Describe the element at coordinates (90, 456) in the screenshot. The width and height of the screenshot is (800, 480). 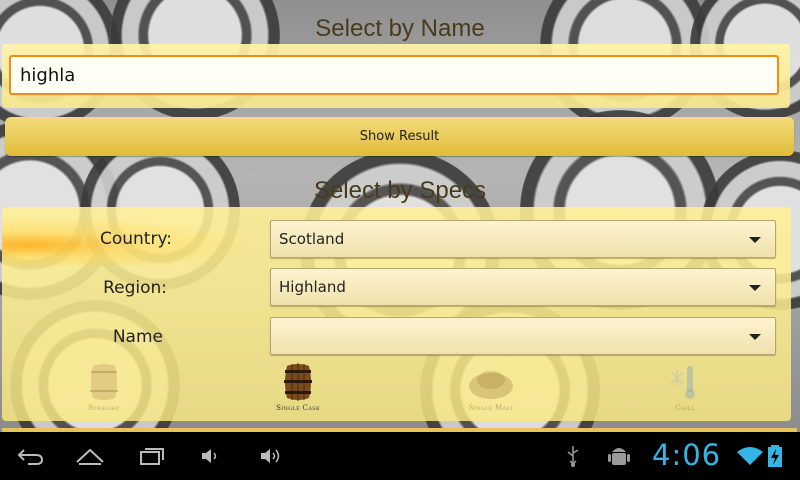
I see `home-icon` at that location.